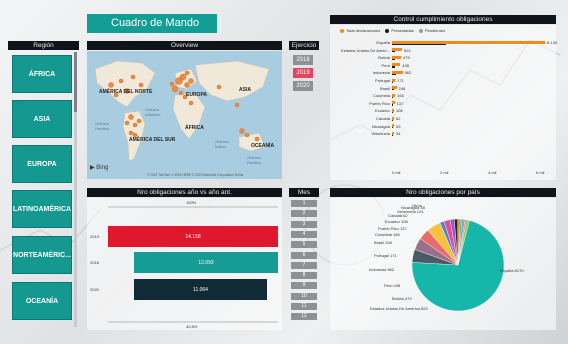 Image resolution: width=568 pixels, height=344 pixels. I want to click on pie-slice-label: Colombia 166, so click(387, 234).